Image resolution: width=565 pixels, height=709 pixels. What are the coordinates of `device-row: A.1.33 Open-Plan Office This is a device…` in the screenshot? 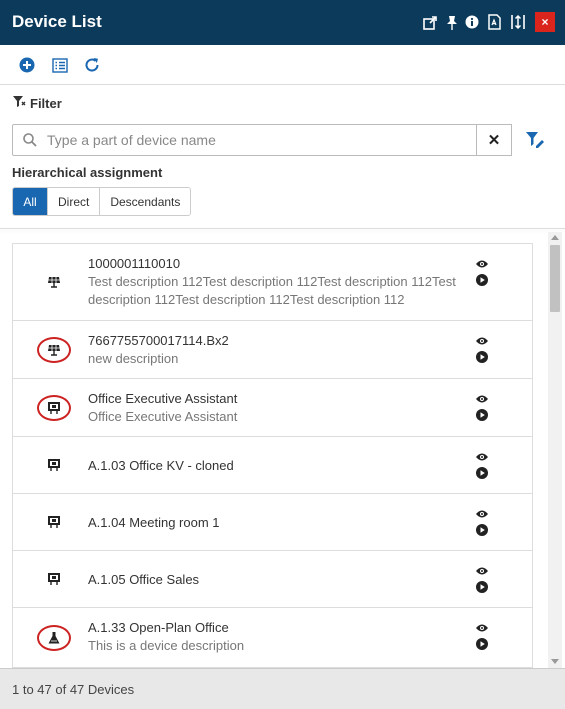 It's located at (272, 638).